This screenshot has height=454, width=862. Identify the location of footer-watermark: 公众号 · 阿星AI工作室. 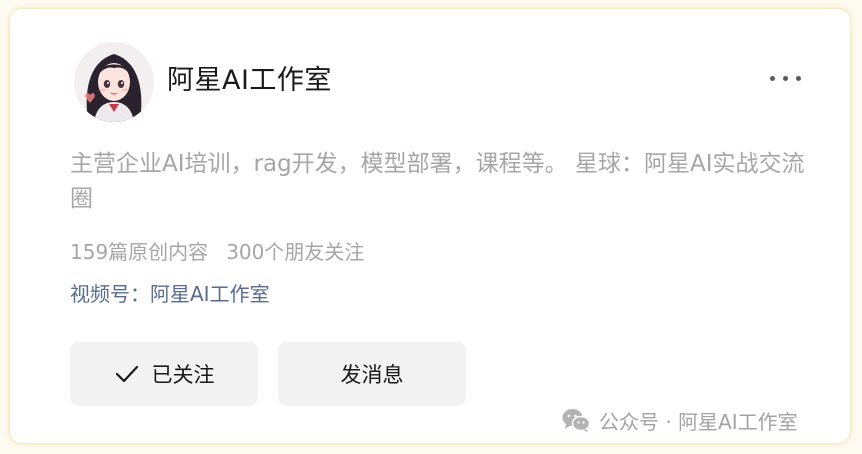
(679, 420).